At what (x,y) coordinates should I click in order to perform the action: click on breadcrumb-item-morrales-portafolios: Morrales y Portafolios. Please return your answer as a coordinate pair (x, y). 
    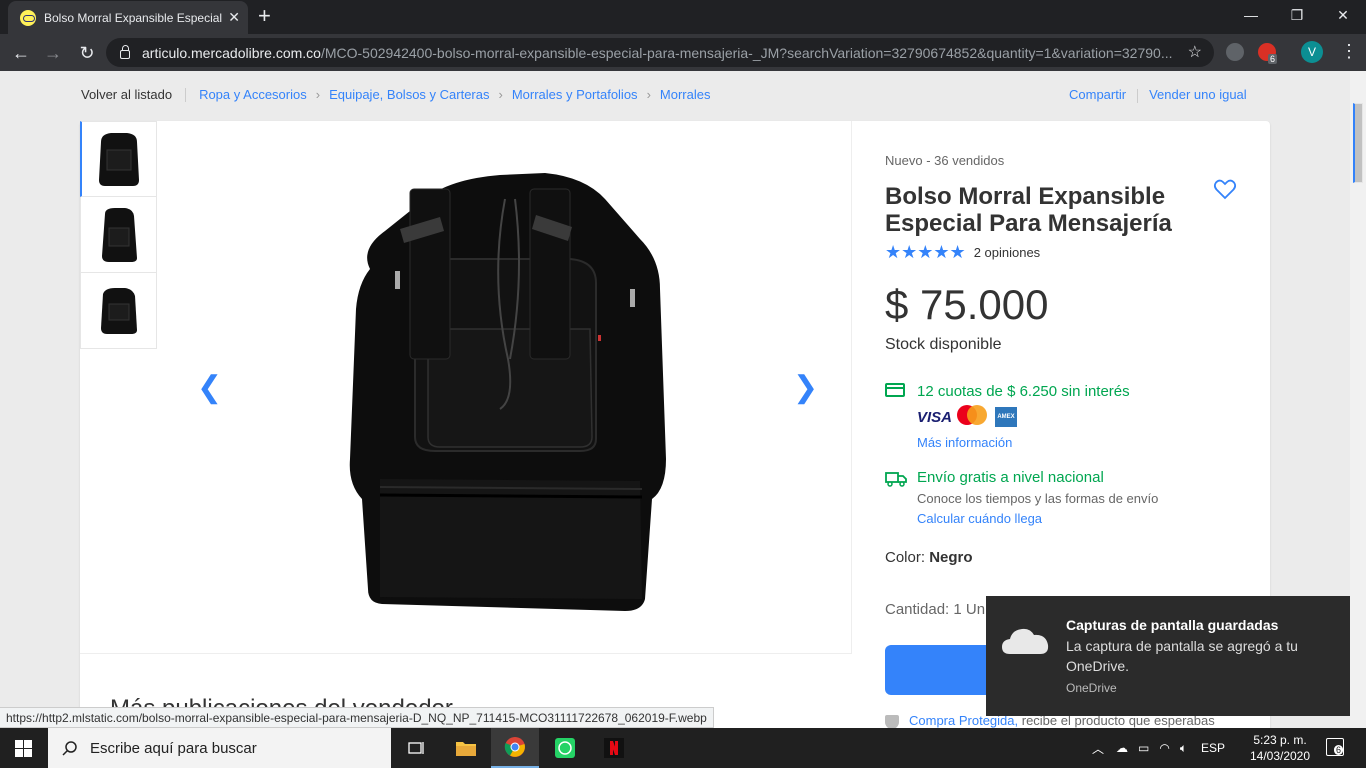
    Looking at the image, I should click on (575, 94).